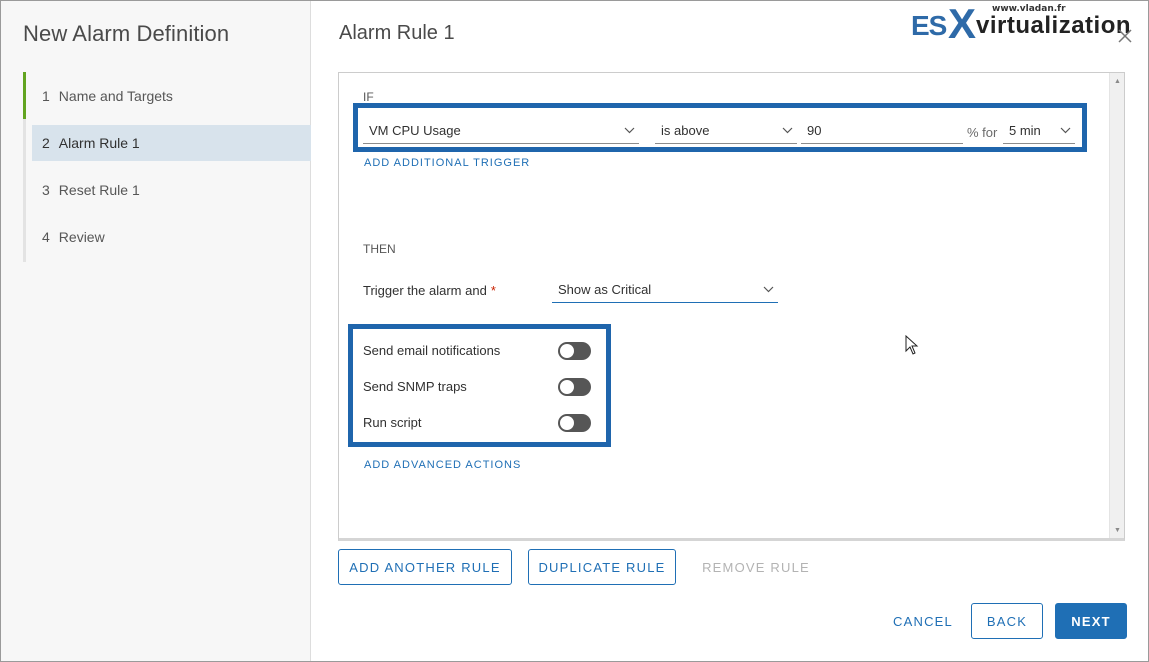 This screenshot has width=1149, height=662. I want to click on email-notifications-toggle, so click(574, 351).